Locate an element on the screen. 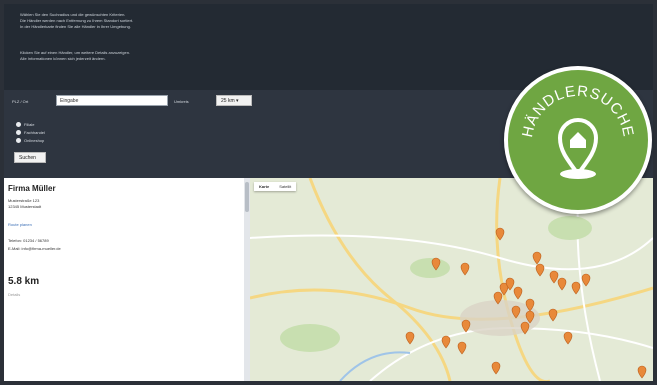  tab-satellite: Satellit is located at coordinates (285, 186).